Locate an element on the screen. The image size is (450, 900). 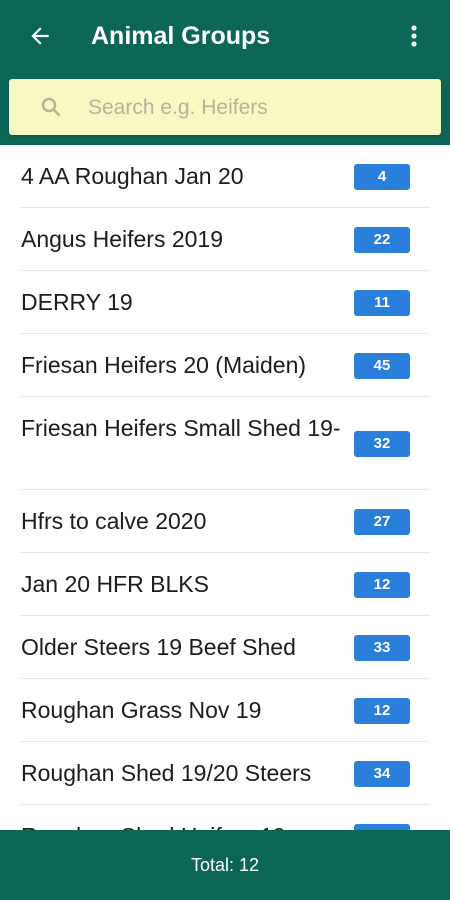
page-title: Animal Groups is located at coordinates (181, 36).